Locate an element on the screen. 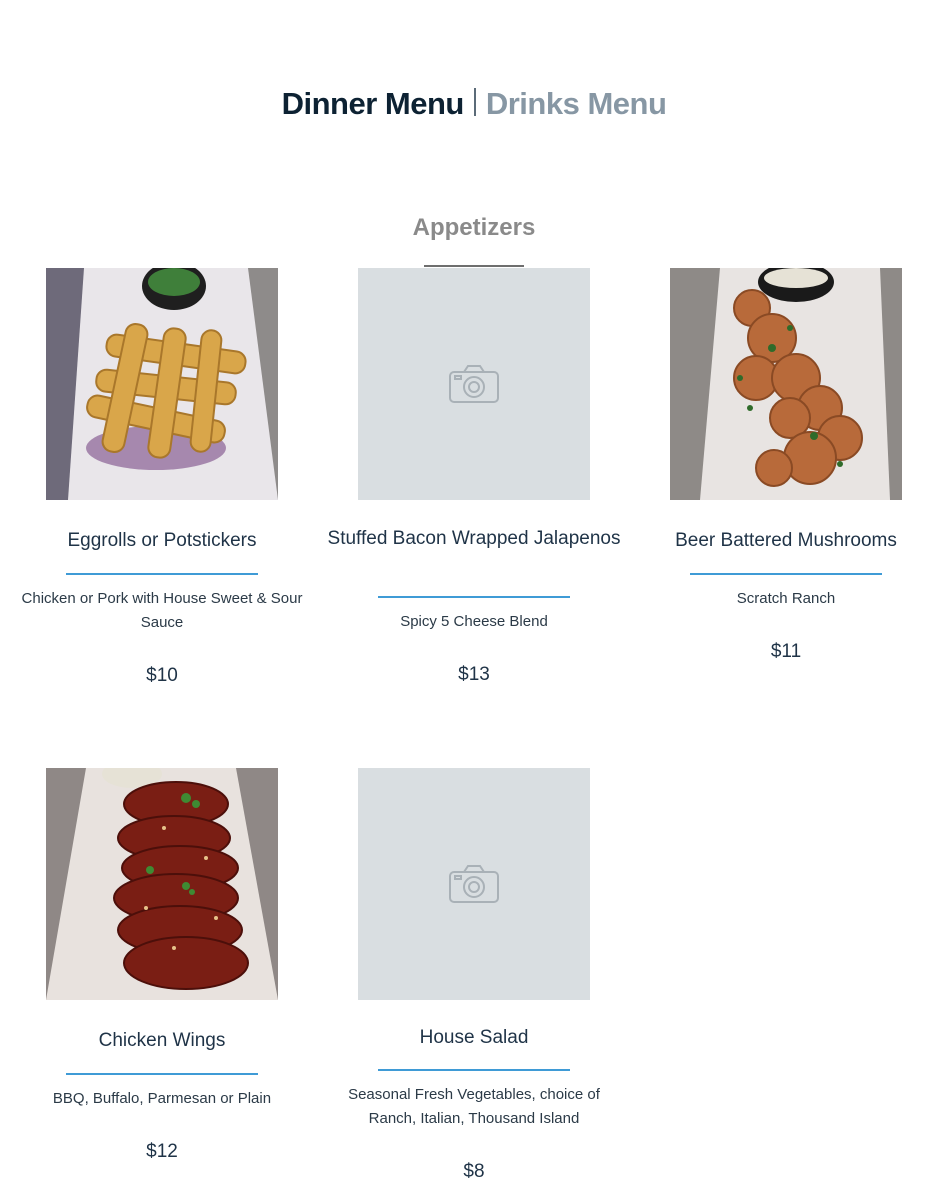  tab-separator is located at coordinates (474, 101).